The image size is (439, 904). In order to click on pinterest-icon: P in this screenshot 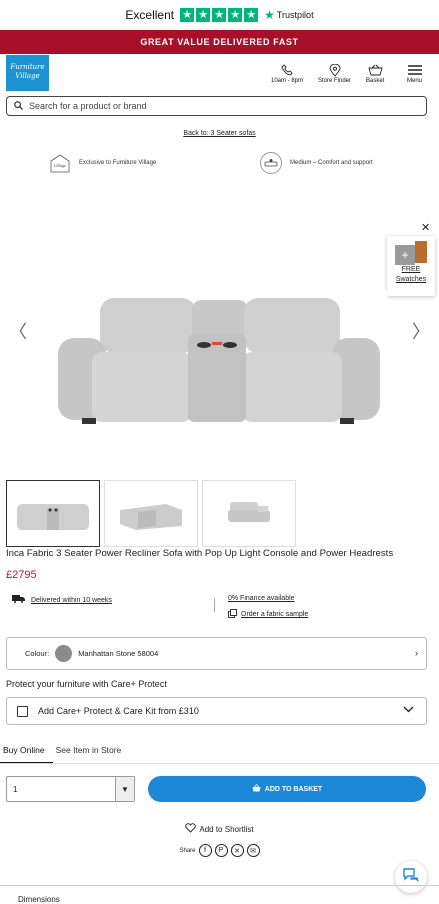, I will do `click(221, 850)`.